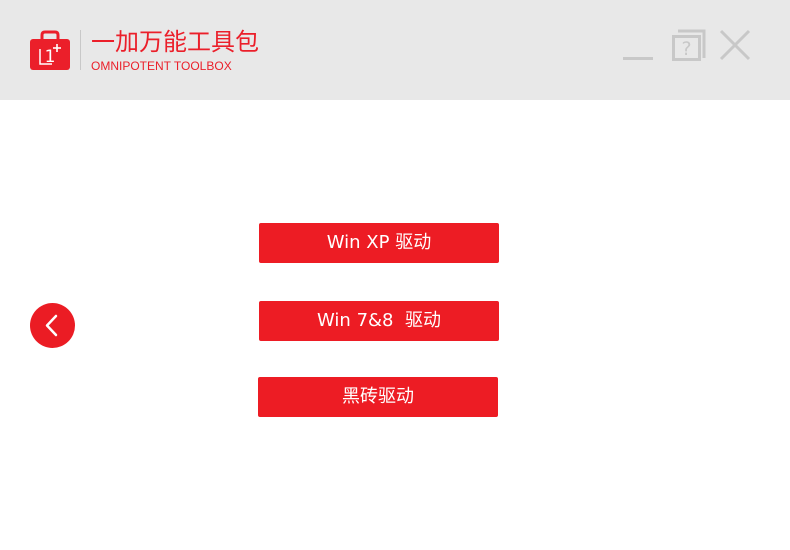 This screenshot has height=550, width=790. What do you see at coordinates (50, 50) in the screenshot?
I see `oneplus-toolbox-icon: 1` at bounding box center [50, 50].